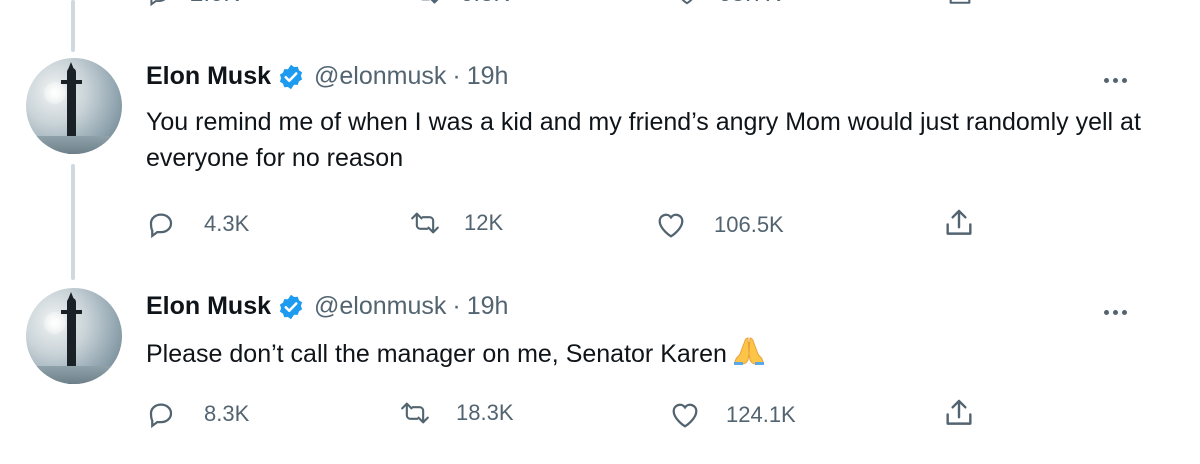 The image size is (1200, 464). I want to click on retweet-button: 12K, so click(455, 223).